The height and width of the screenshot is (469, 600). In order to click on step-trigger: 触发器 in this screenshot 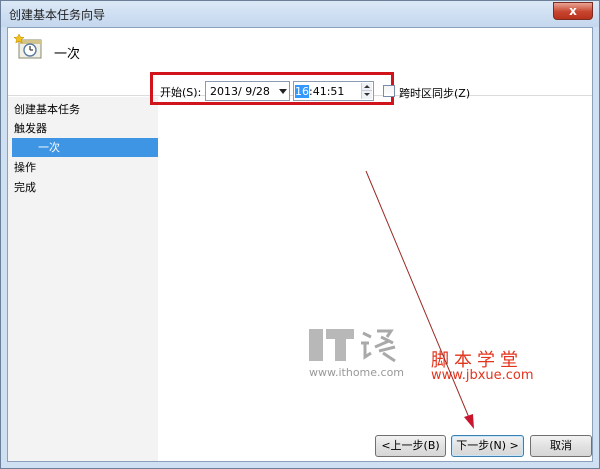, I will do `click(85, 128)`.